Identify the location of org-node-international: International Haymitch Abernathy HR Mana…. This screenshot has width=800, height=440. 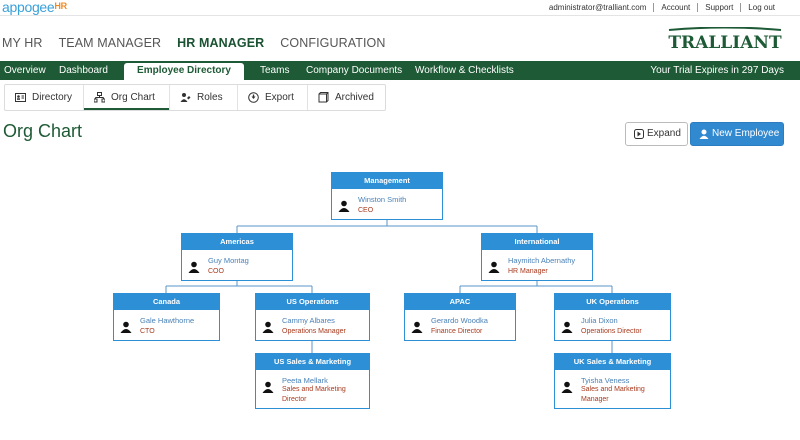
(537, 257).